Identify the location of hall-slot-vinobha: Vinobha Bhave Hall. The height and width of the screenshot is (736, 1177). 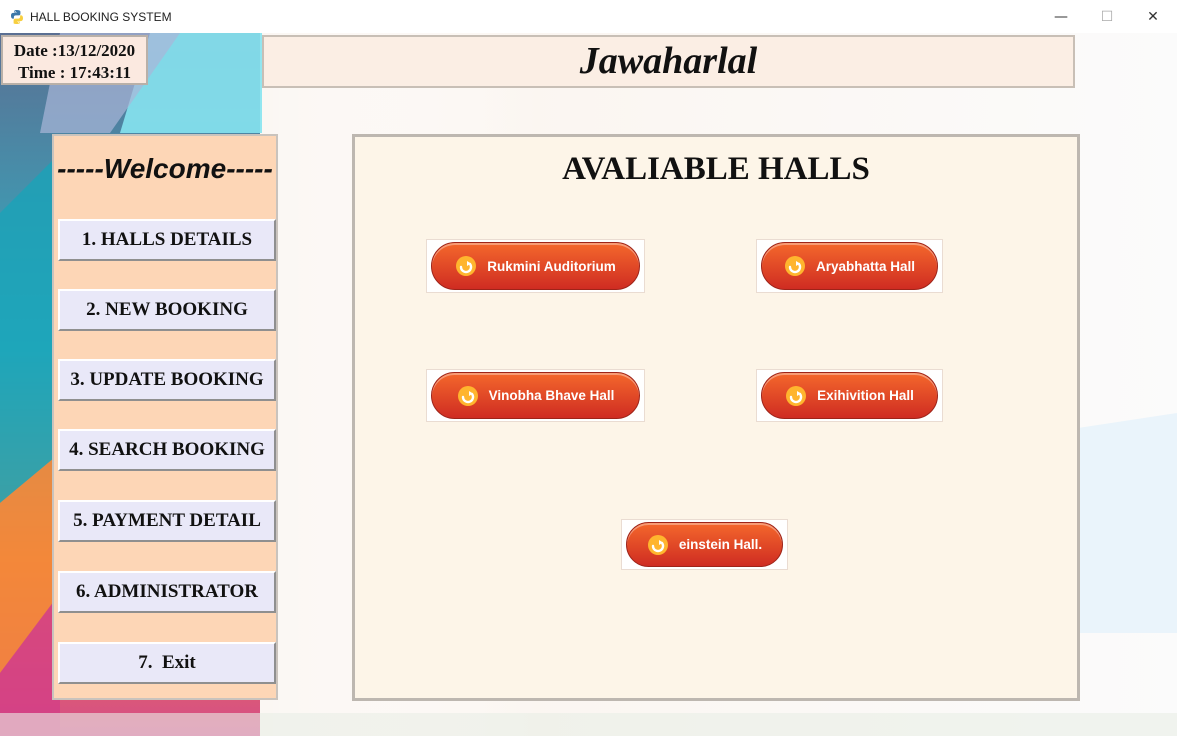
(535, 395).